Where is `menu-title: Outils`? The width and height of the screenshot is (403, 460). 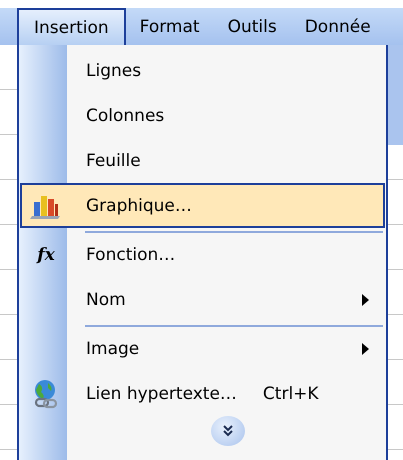 menu-title: Outils is located at coordinates (252, 26).